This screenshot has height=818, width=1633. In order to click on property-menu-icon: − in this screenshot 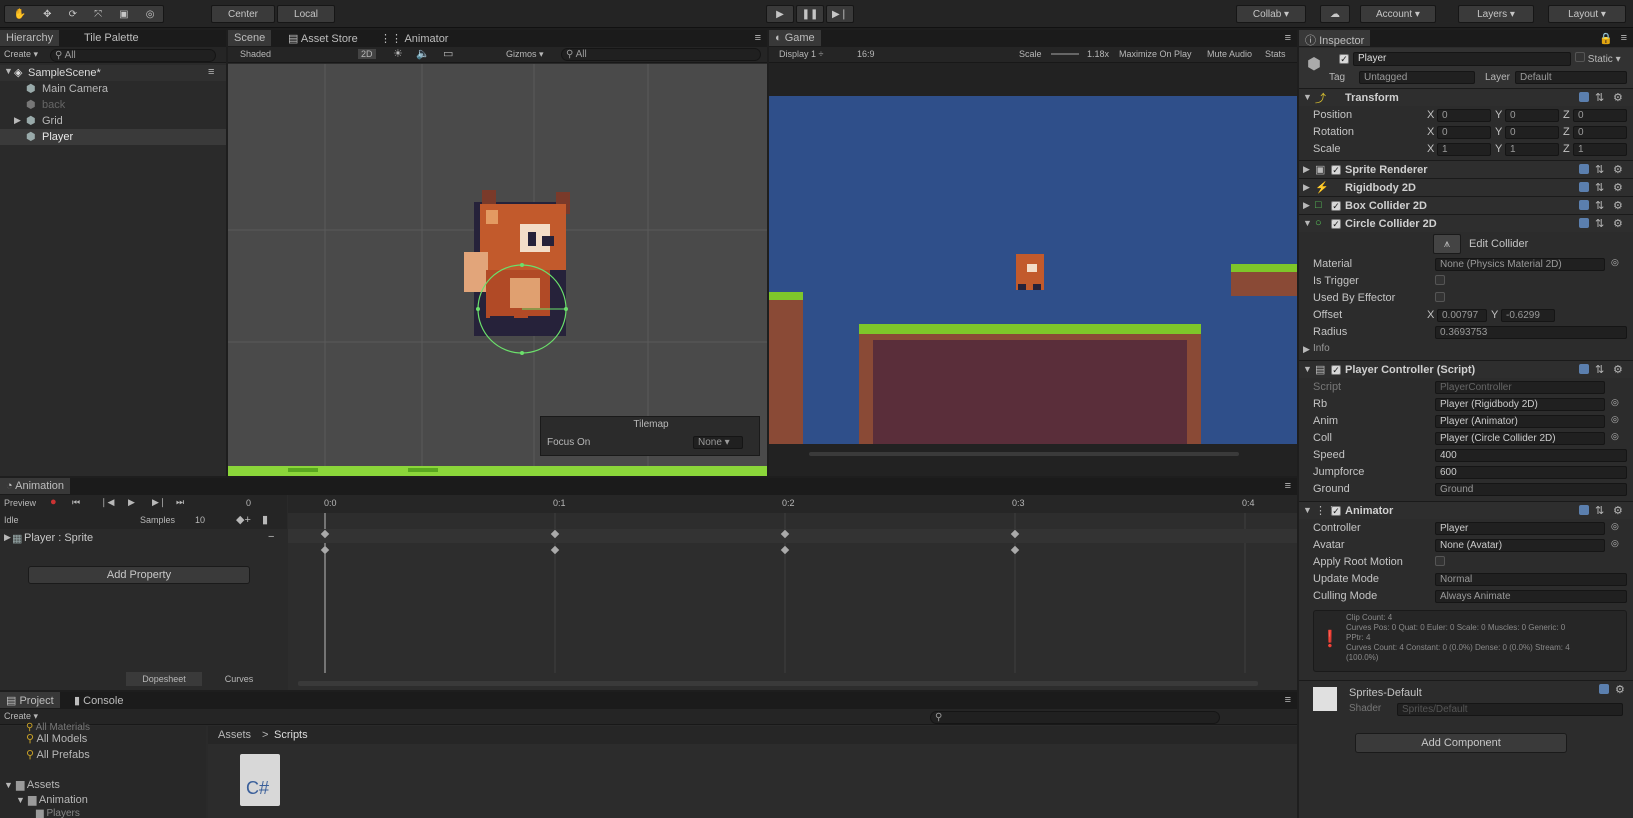, I will do `click(271, 537)`.